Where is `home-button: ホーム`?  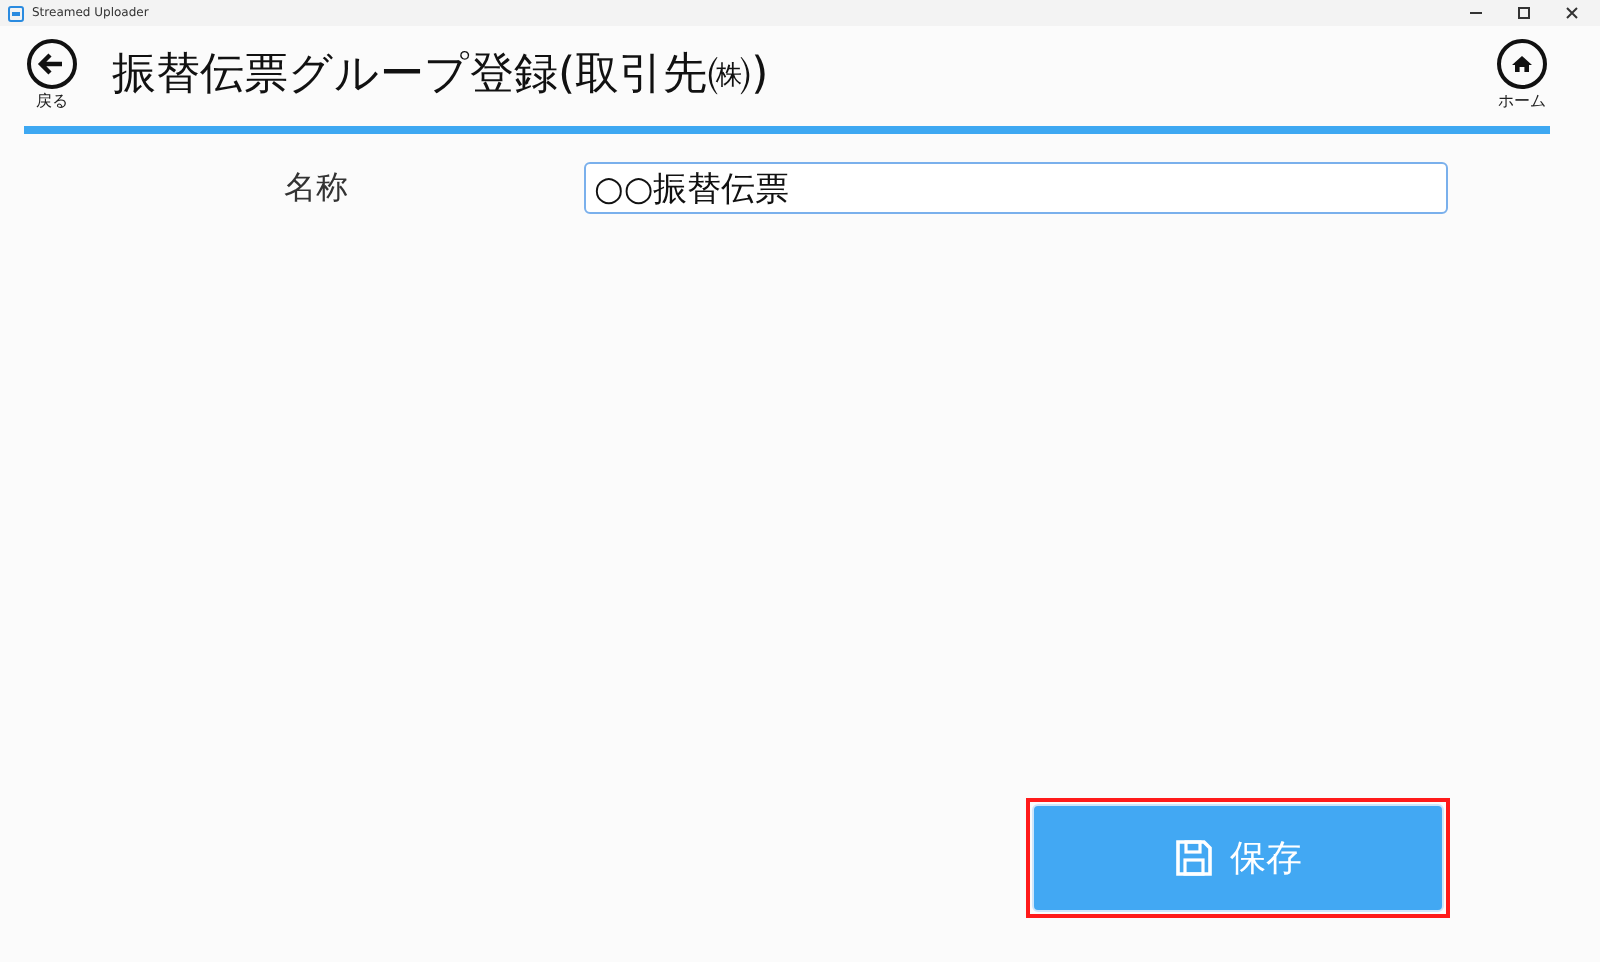
home-button: ホーム is located at coordinates (1522, 74).